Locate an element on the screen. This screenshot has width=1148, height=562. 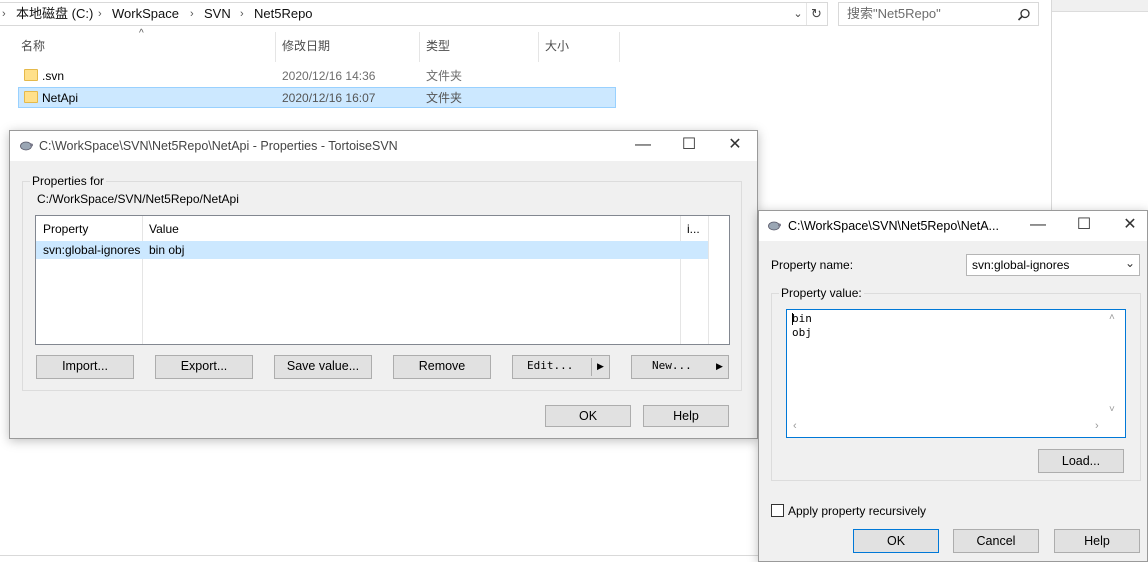
breadcrumb-svn: SVN is located at coordinates (217, 14).